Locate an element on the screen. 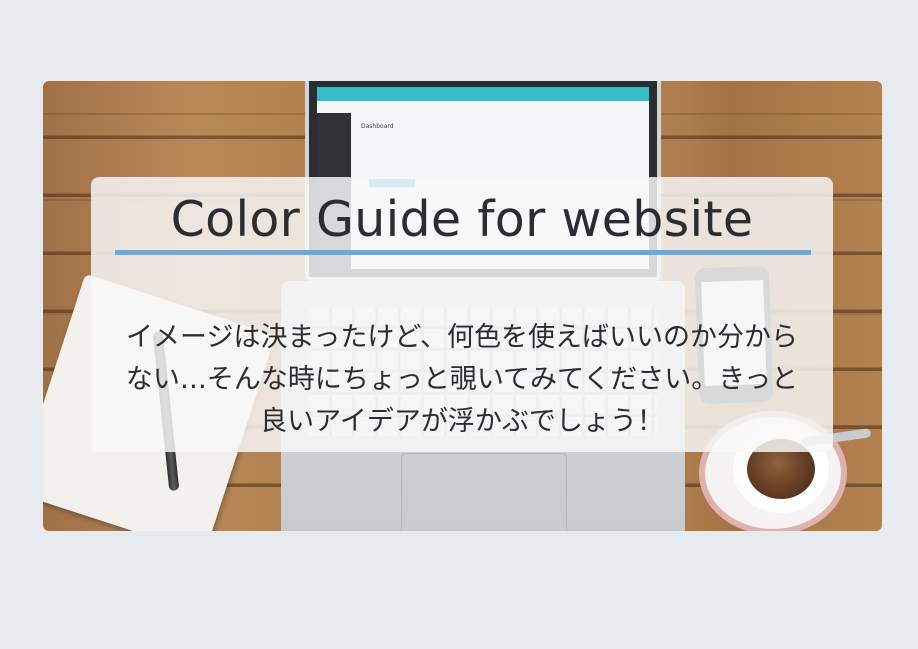 This screenshot has height=649, width=918. page-title: Color Guide for website is located at coordinates (462, 219).